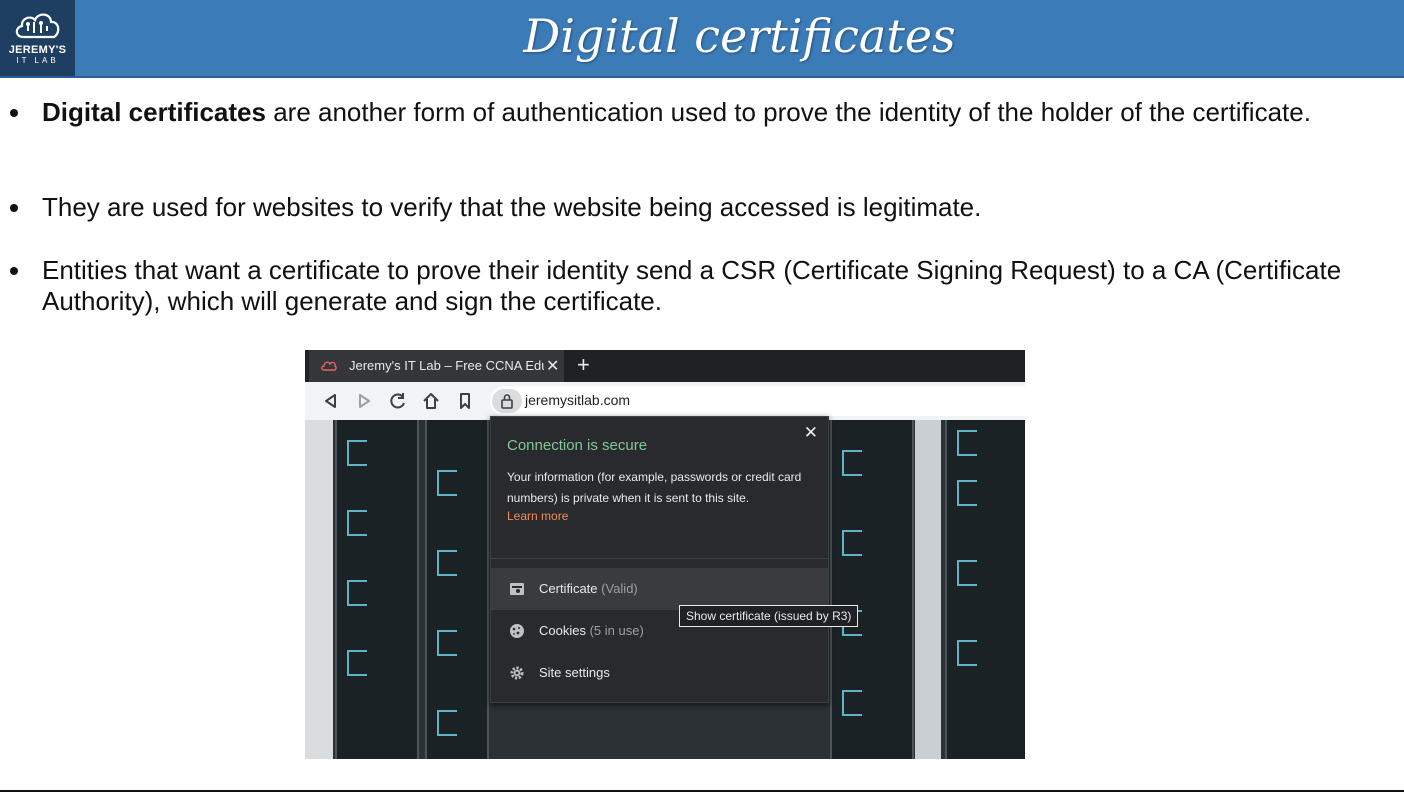  Describe the element at coordinates (154, 112) in the screenshot. I see `bullet-bold-term: Digital certificates` at that location.